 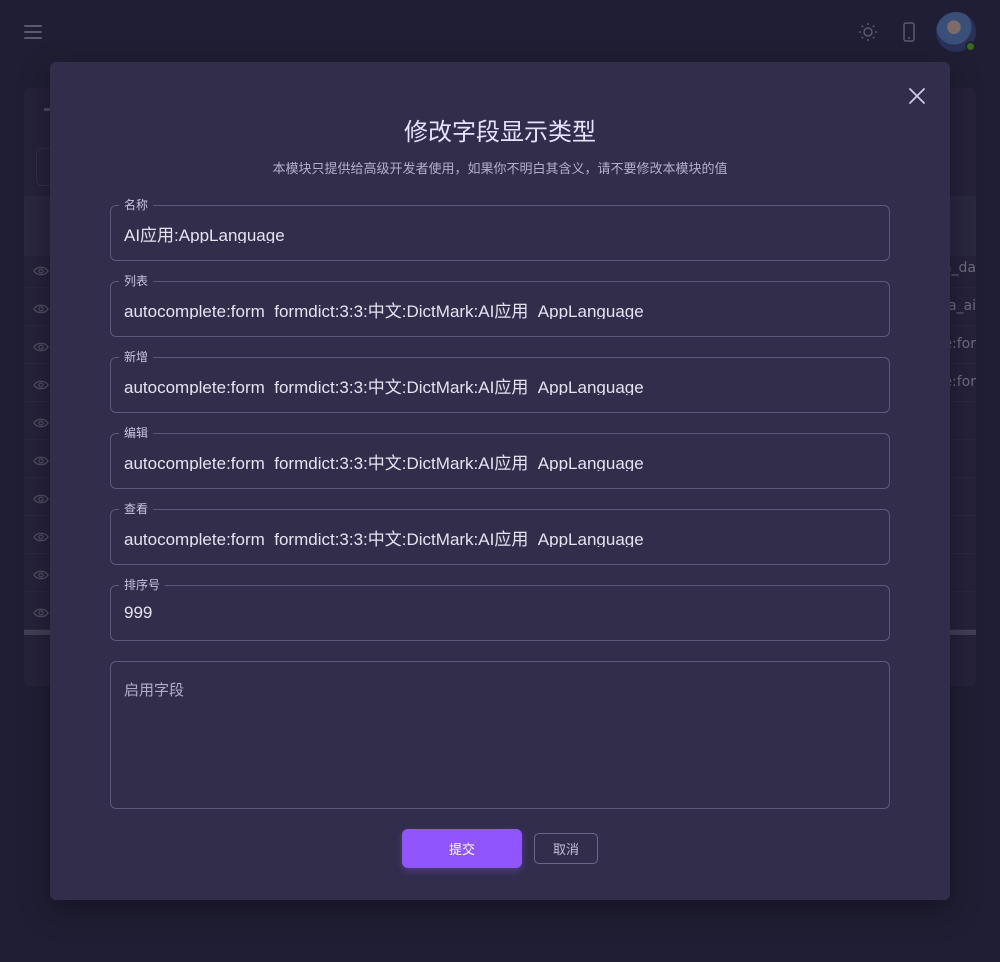 What do you see at coordinates (136, 357) in the screenshot?
I see `field-label: 新增` at bounding box center [136, 357].